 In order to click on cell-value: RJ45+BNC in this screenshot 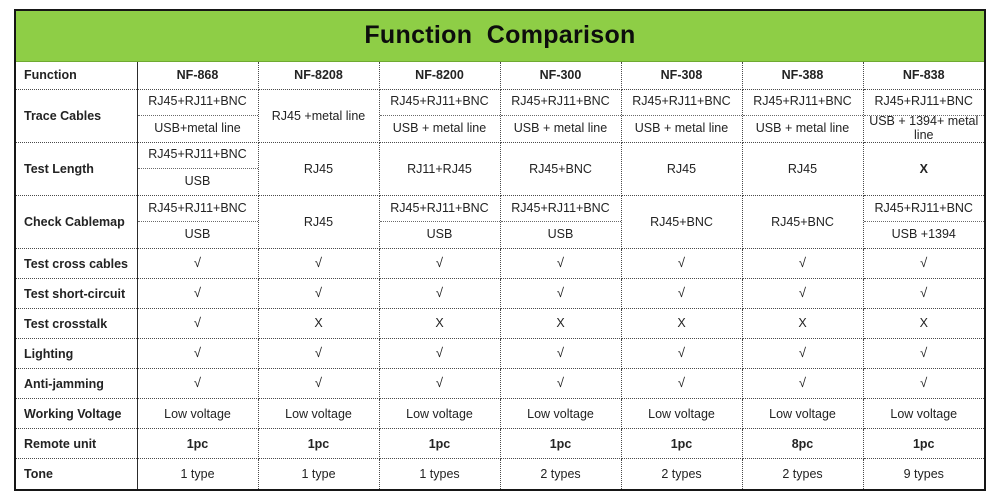, I will do `click(802, 221)`.